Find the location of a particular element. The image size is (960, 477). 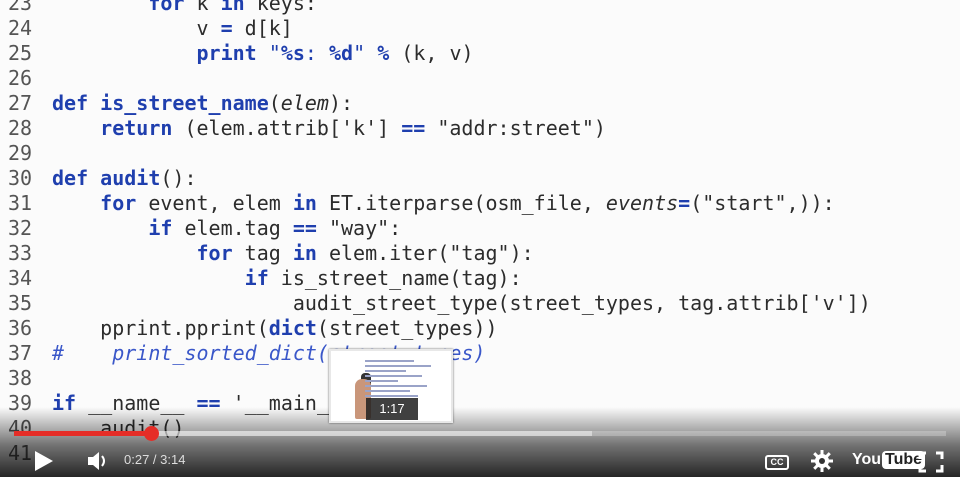

line-number: 33 is located at coordinates (20, 253).